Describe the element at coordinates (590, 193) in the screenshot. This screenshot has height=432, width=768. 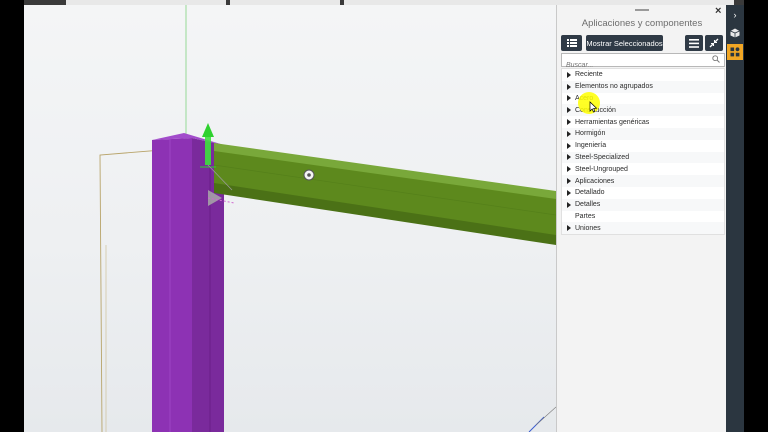
I see `tree-item-label: Detallado` at that location.